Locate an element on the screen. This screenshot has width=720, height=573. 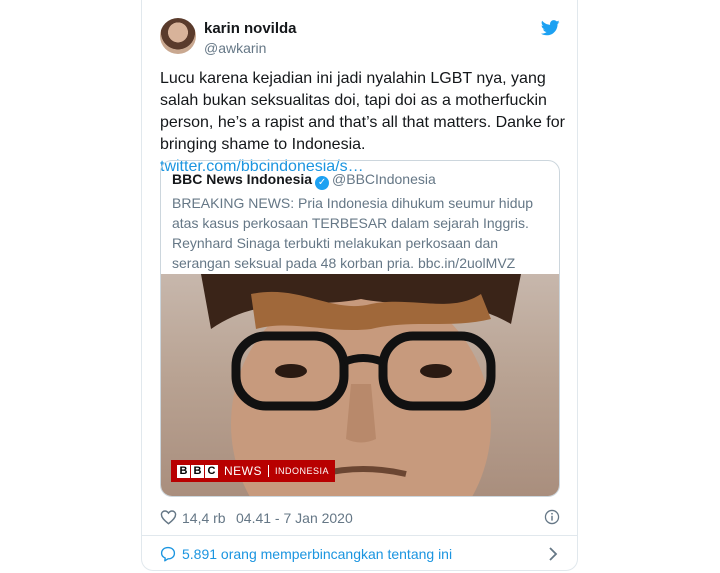
author-name: karin novilda is located at coordinates (250, 28).